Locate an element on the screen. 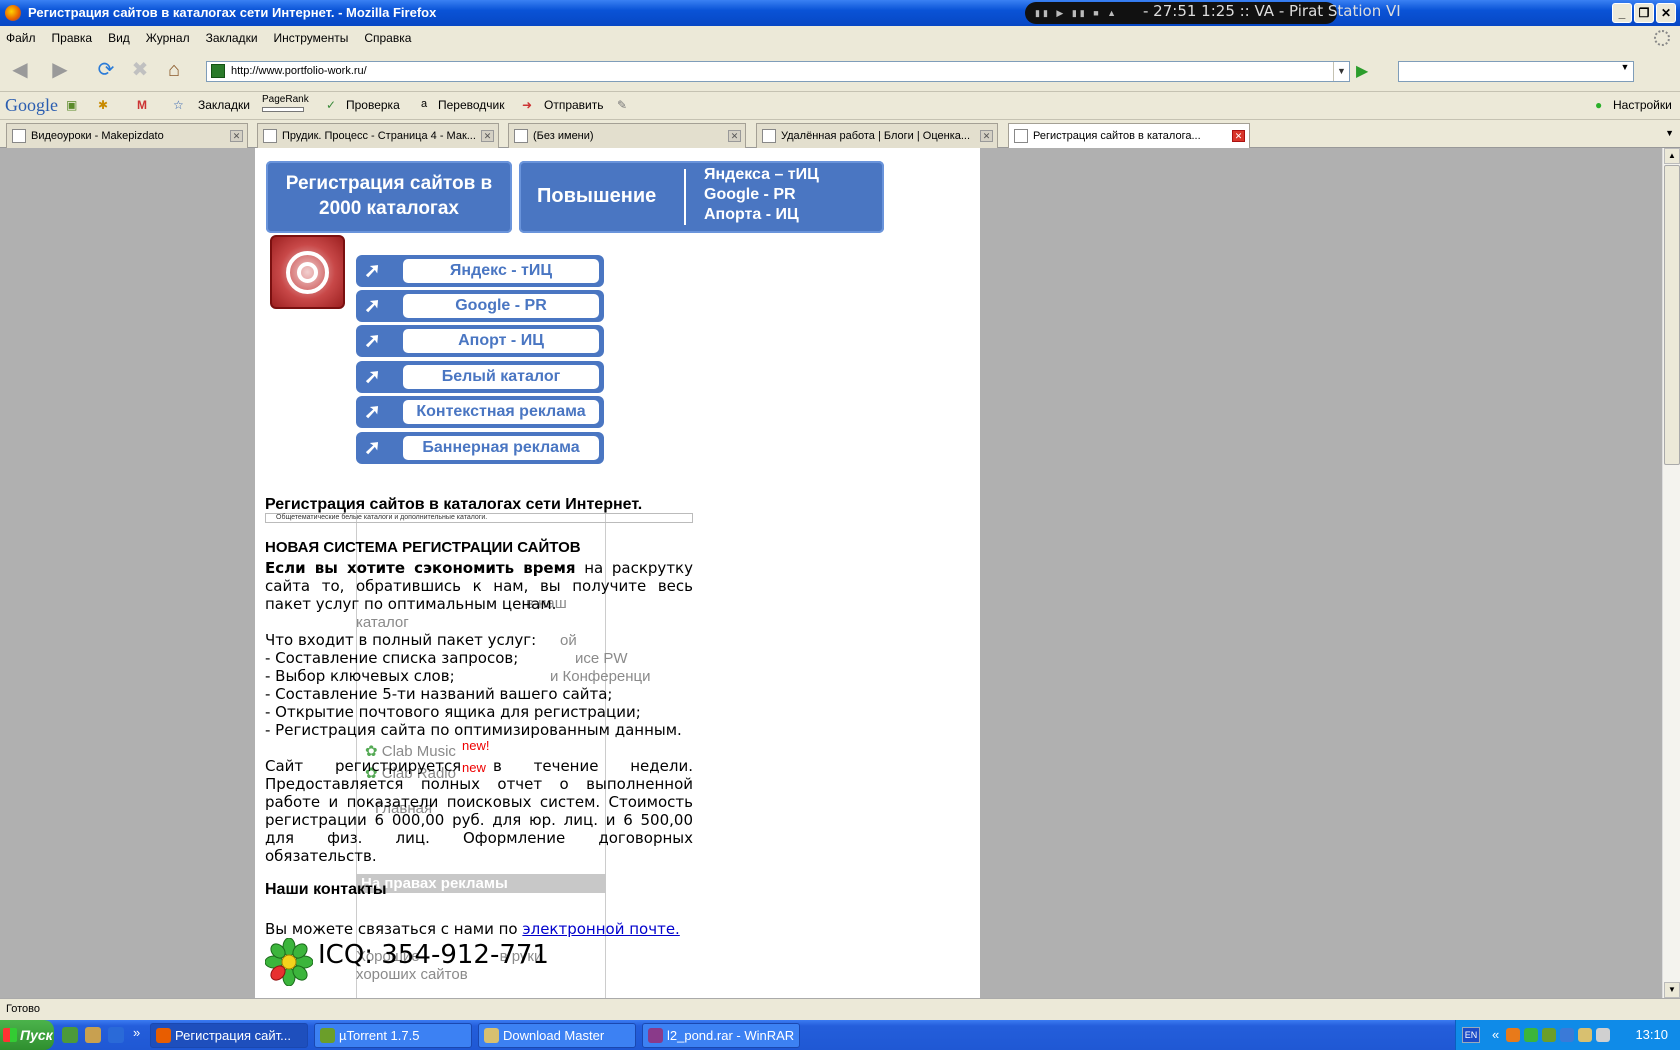 This screenshot has width=1680, height=1050. google-logo: Google is located at coordinates (31, 105).